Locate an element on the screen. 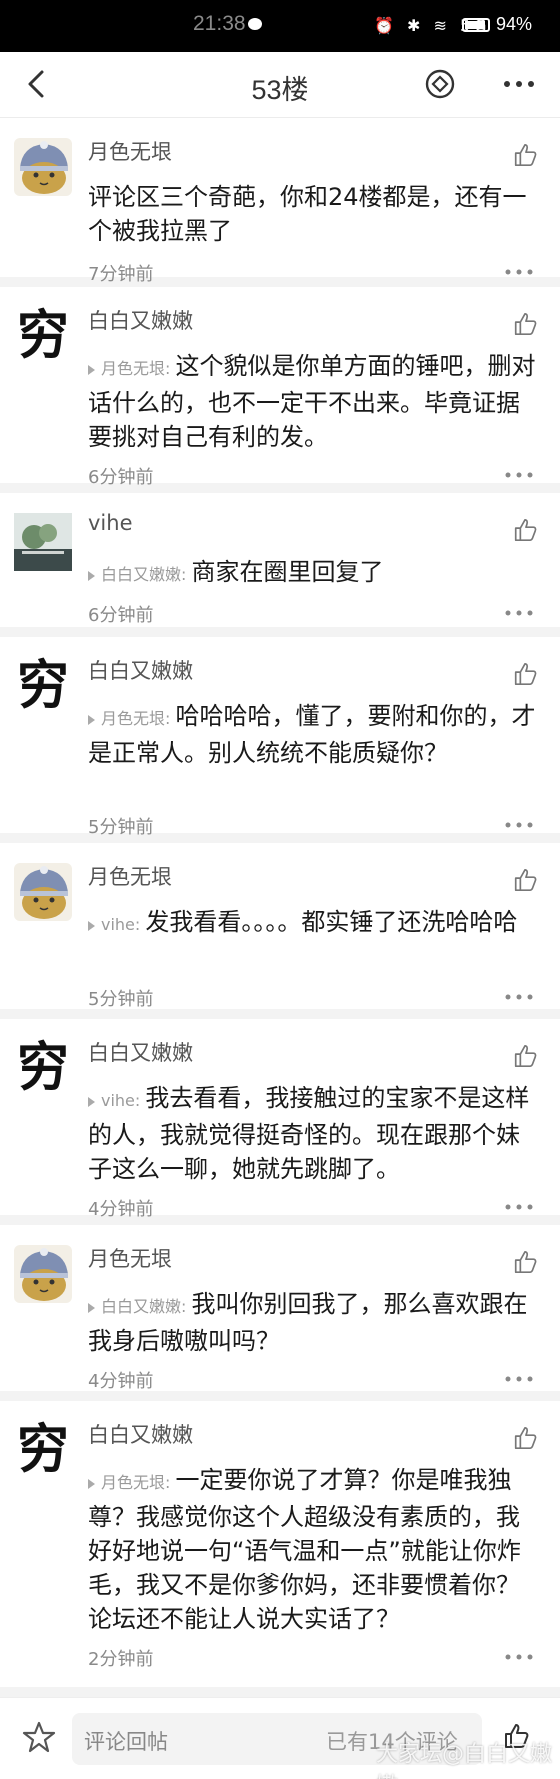 This screenshot has height=1779, width=560. comment-text: 白白又嫩嫩: 商家在圈里回复了 is located at coordinates (313, 573).